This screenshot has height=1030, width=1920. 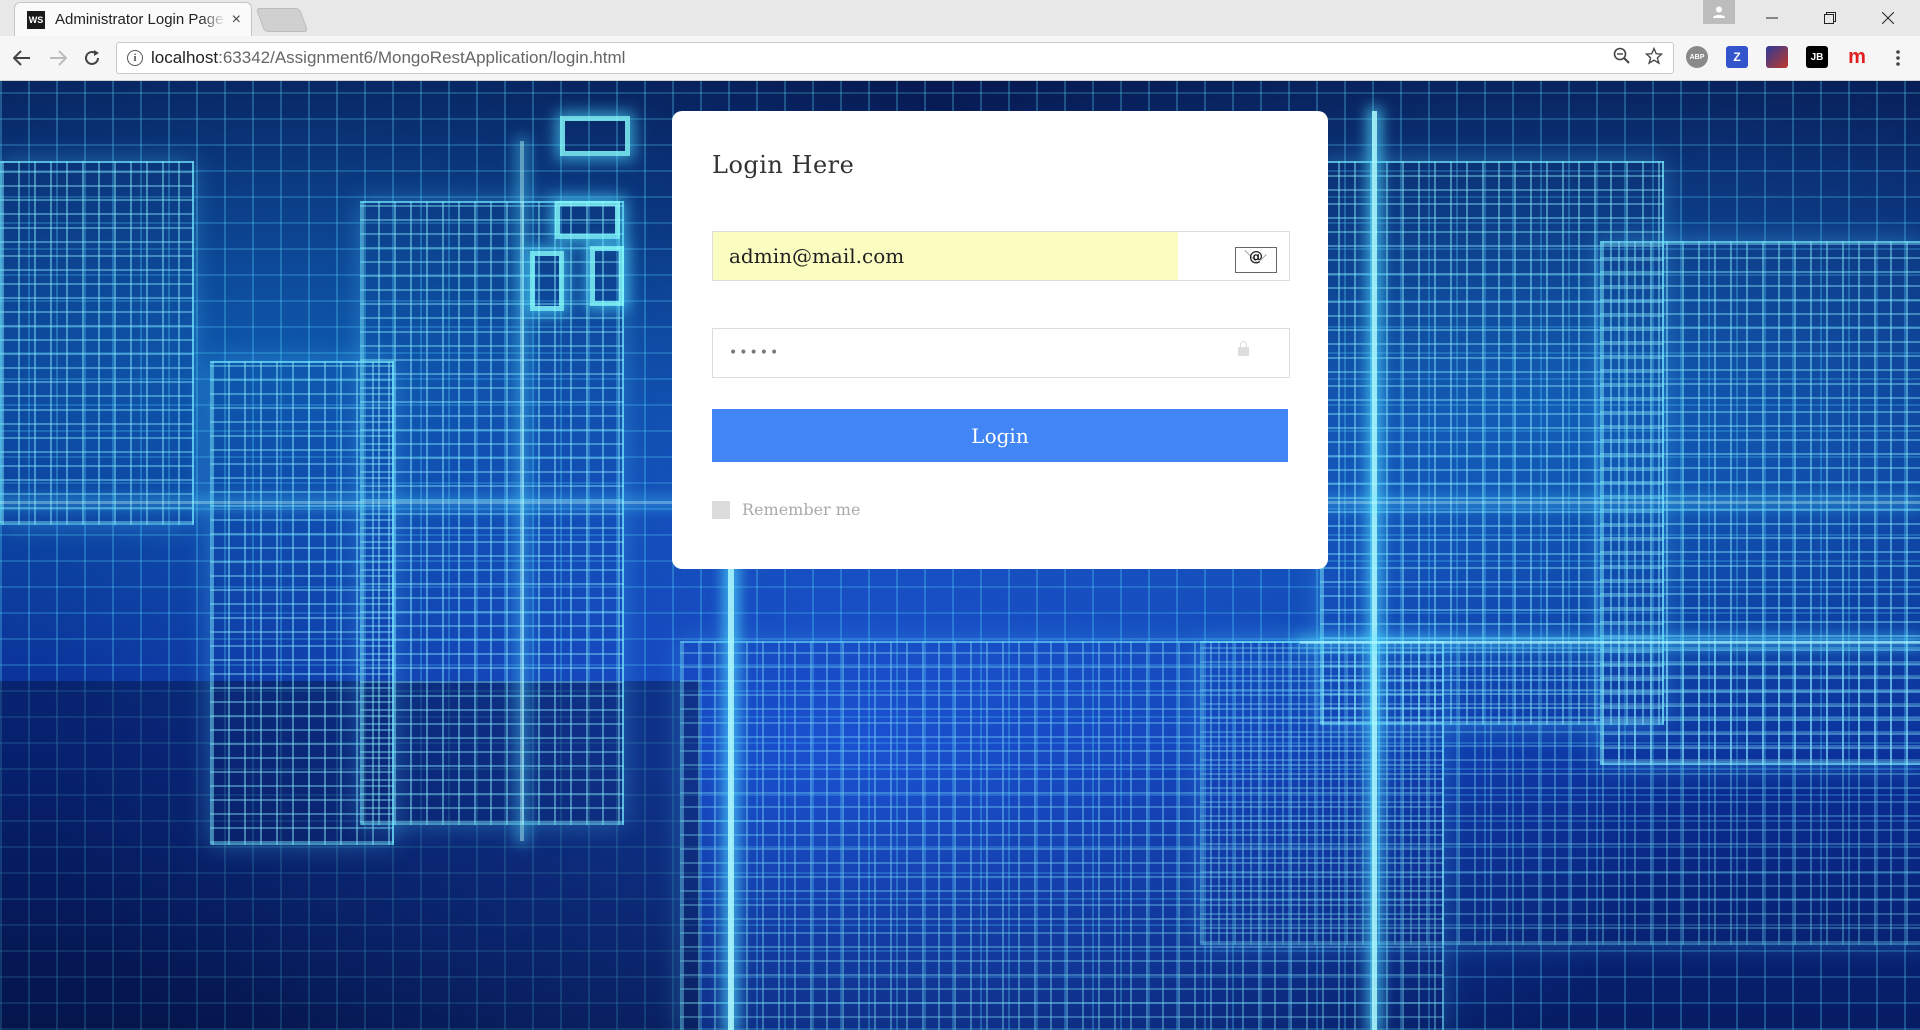 What do you see at coordinates (1777, 57) in the screenshot?
I see `extension-icon` at bounding box center [1777, 57].